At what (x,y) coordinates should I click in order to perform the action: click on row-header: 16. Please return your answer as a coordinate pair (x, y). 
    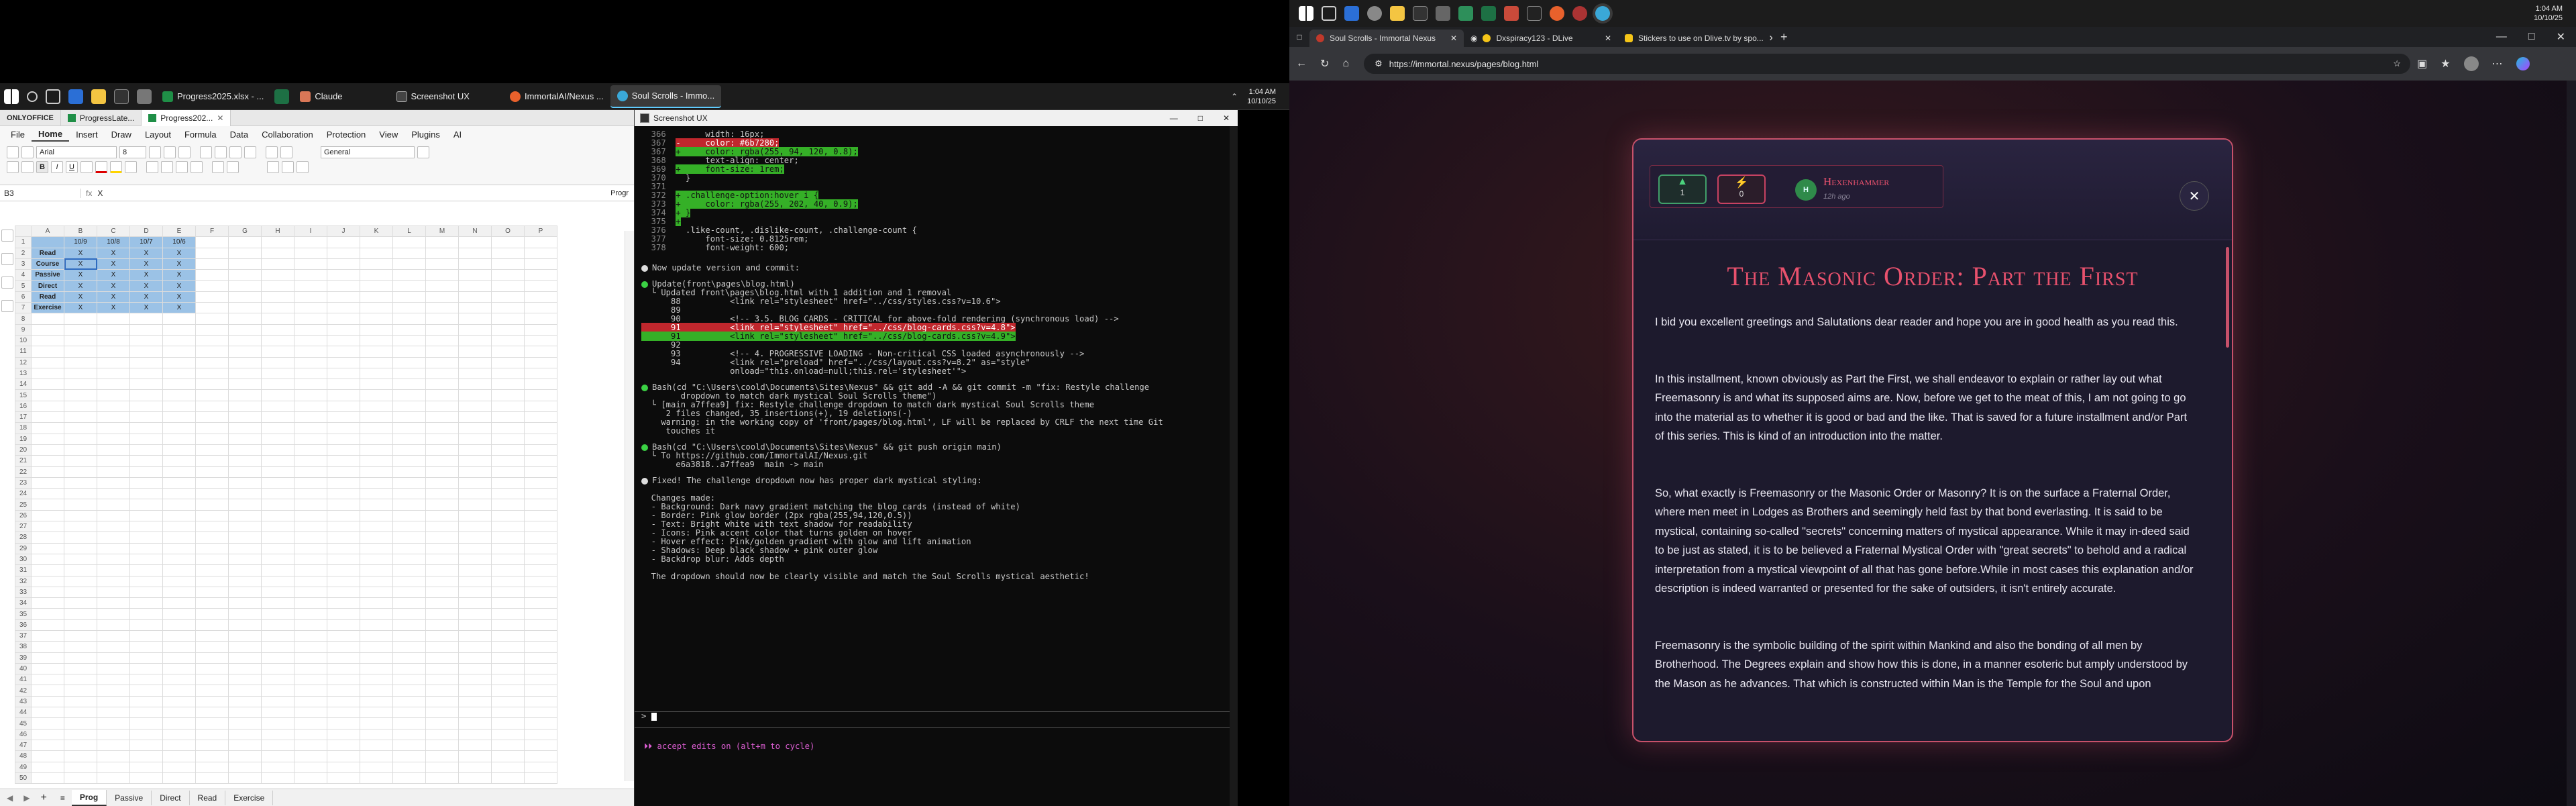
    Looking at the image, I should click on (23, 407).